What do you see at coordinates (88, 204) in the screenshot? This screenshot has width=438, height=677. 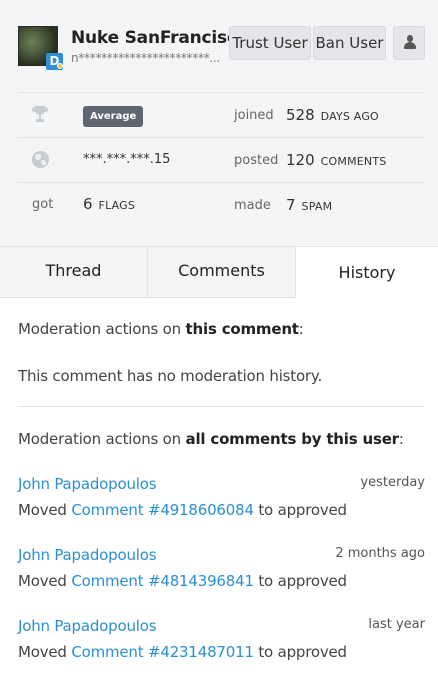 I see `flags-number: 6` at bounding box center [88, 204].